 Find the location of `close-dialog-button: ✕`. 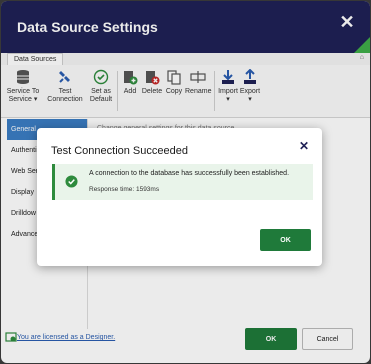

close-dialog-button: ✕ is located at coordinates (304, 146).